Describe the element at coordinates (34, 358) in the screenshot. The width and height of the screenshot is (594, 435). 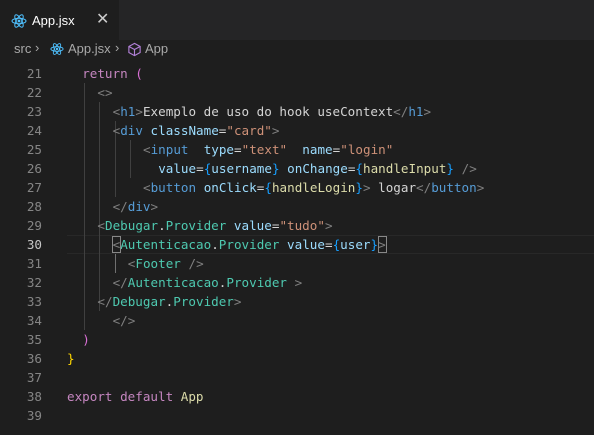
I see `line-number: 36` at that location.